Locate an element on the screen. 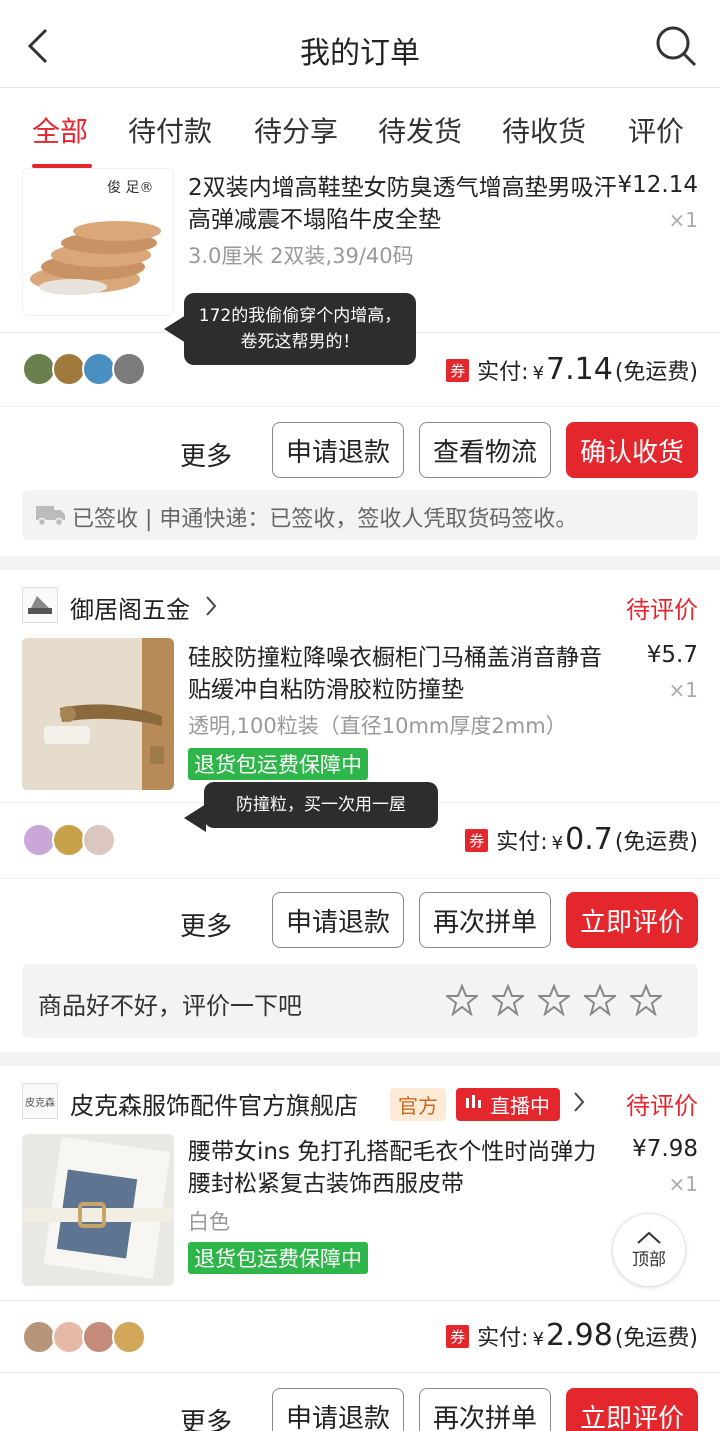 This screenshot has height=1431, width=720. live-badge: 直播中 is located at coordinates (508, 1104).